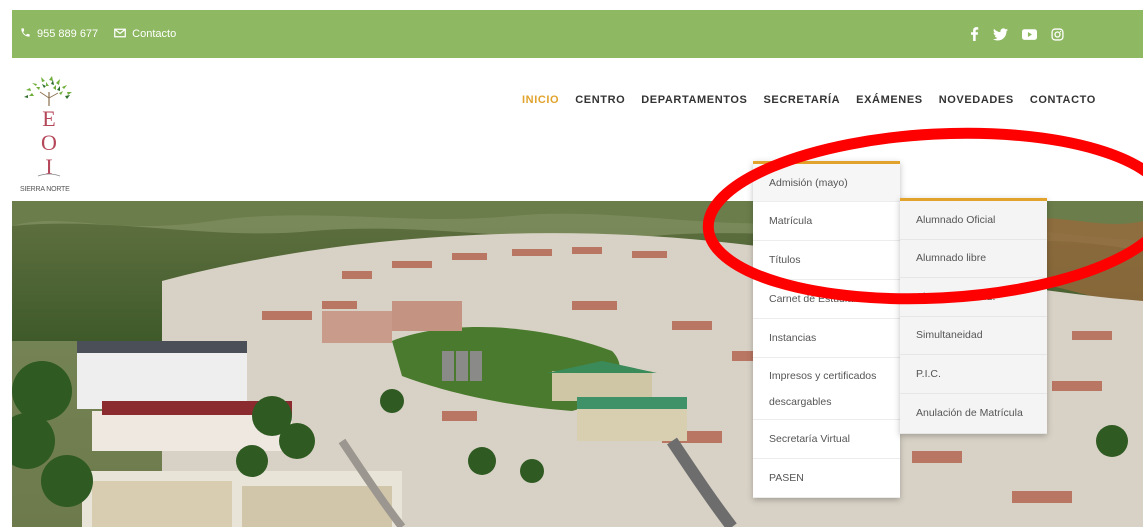 The height and width of the screenshot is (527, 1143). I want to click on social-links, so click(1017, 34).